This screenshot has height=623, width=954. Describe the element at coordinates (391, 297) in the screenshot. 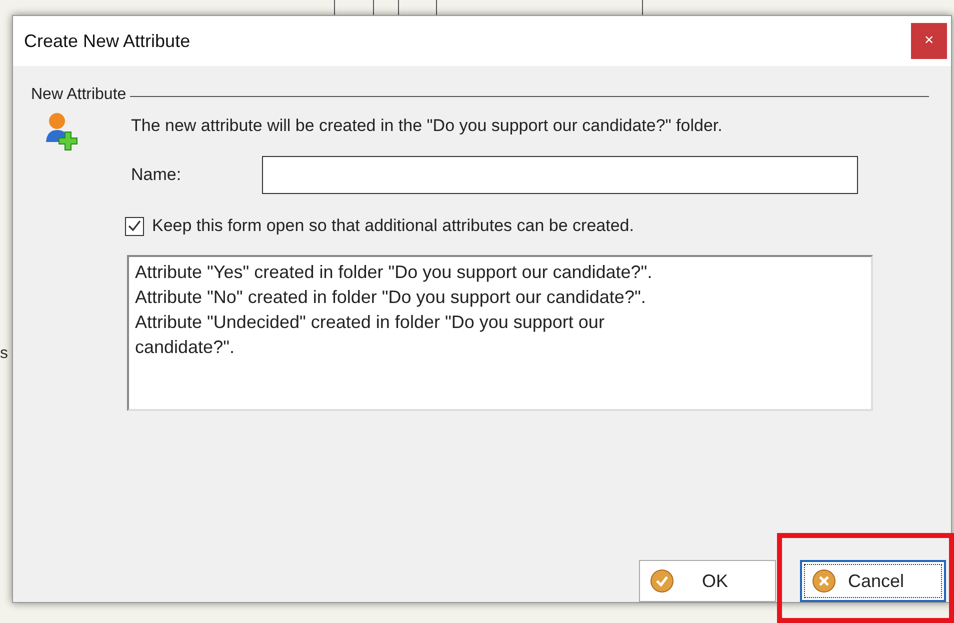

I see `log-line: Attribute "No" created in folder "Do you support our candidate?".` at that location.